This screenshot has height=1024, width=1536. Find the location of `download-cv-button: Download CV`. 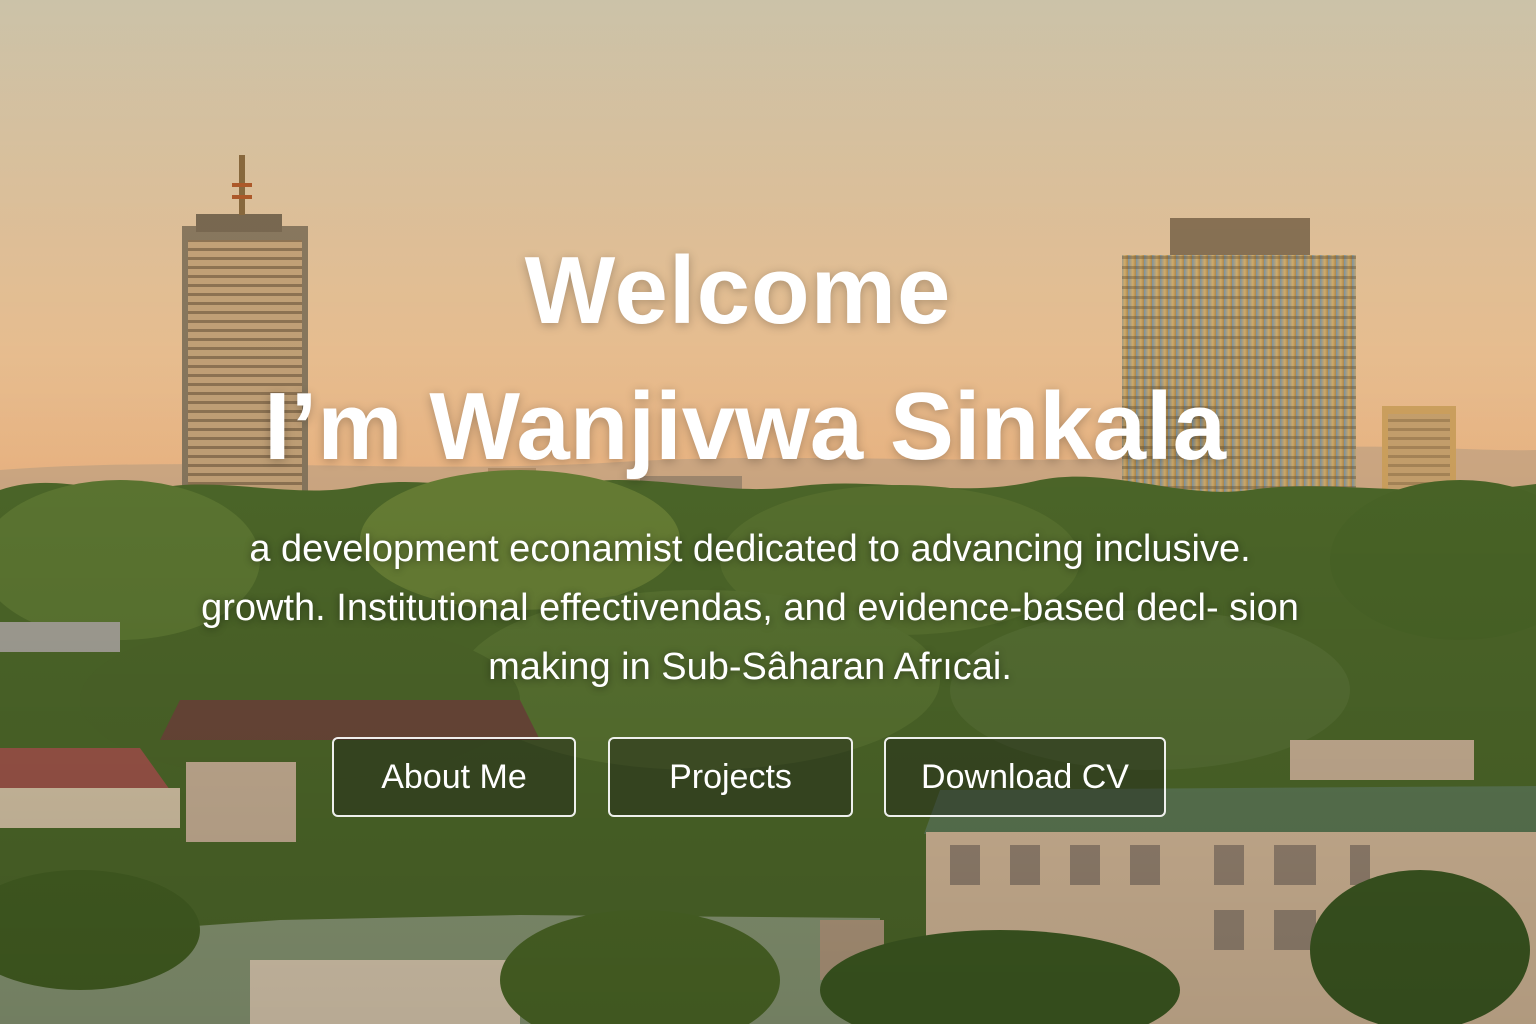

download-cv-button: Download CV is located at coordinates (1025, 777).